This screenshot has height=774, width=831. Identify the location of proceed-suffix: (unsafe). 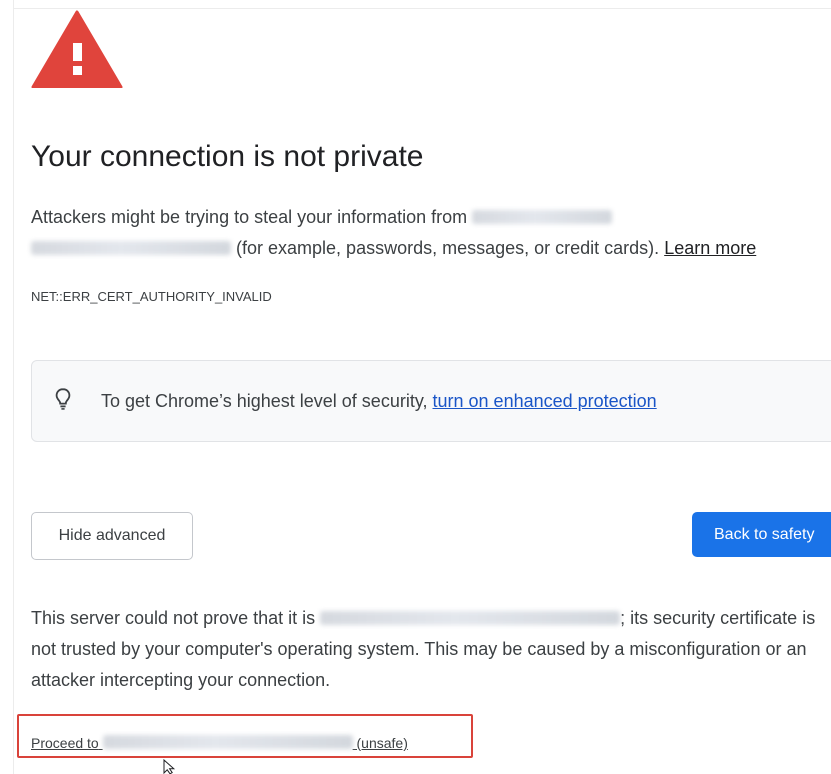
(382, 743).